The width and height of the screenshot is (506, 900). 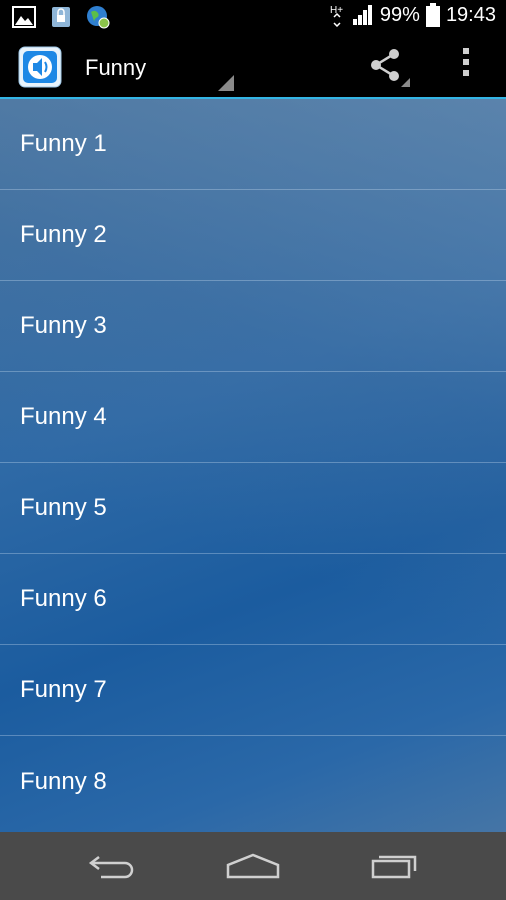 What do you see at coordinates (253, 235) in the screenshot?
I see `list-item: Funny 2` at bounding box center [253, 235].